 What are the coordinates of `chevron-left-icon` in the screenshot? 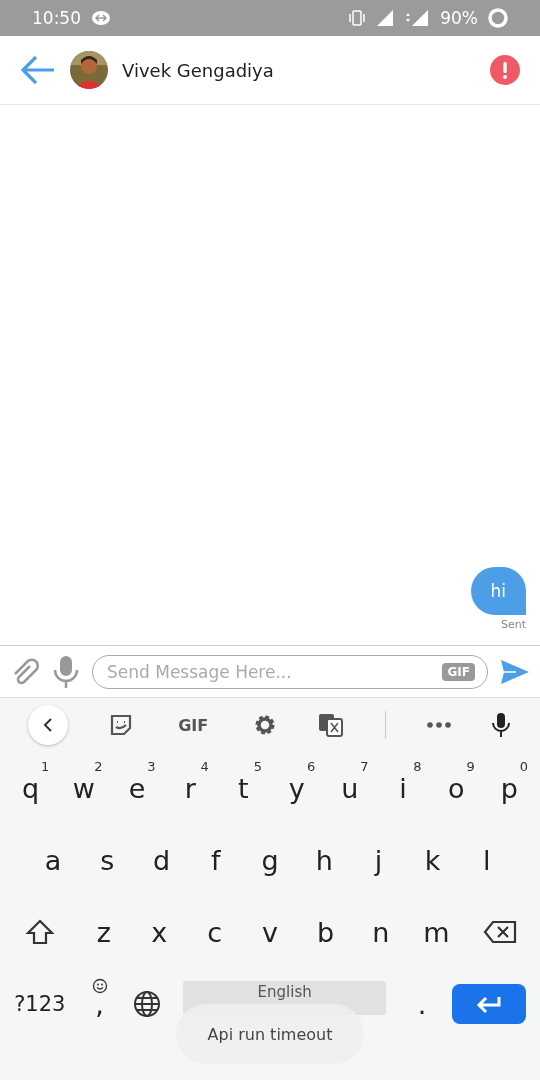 It's located at (48, 725).